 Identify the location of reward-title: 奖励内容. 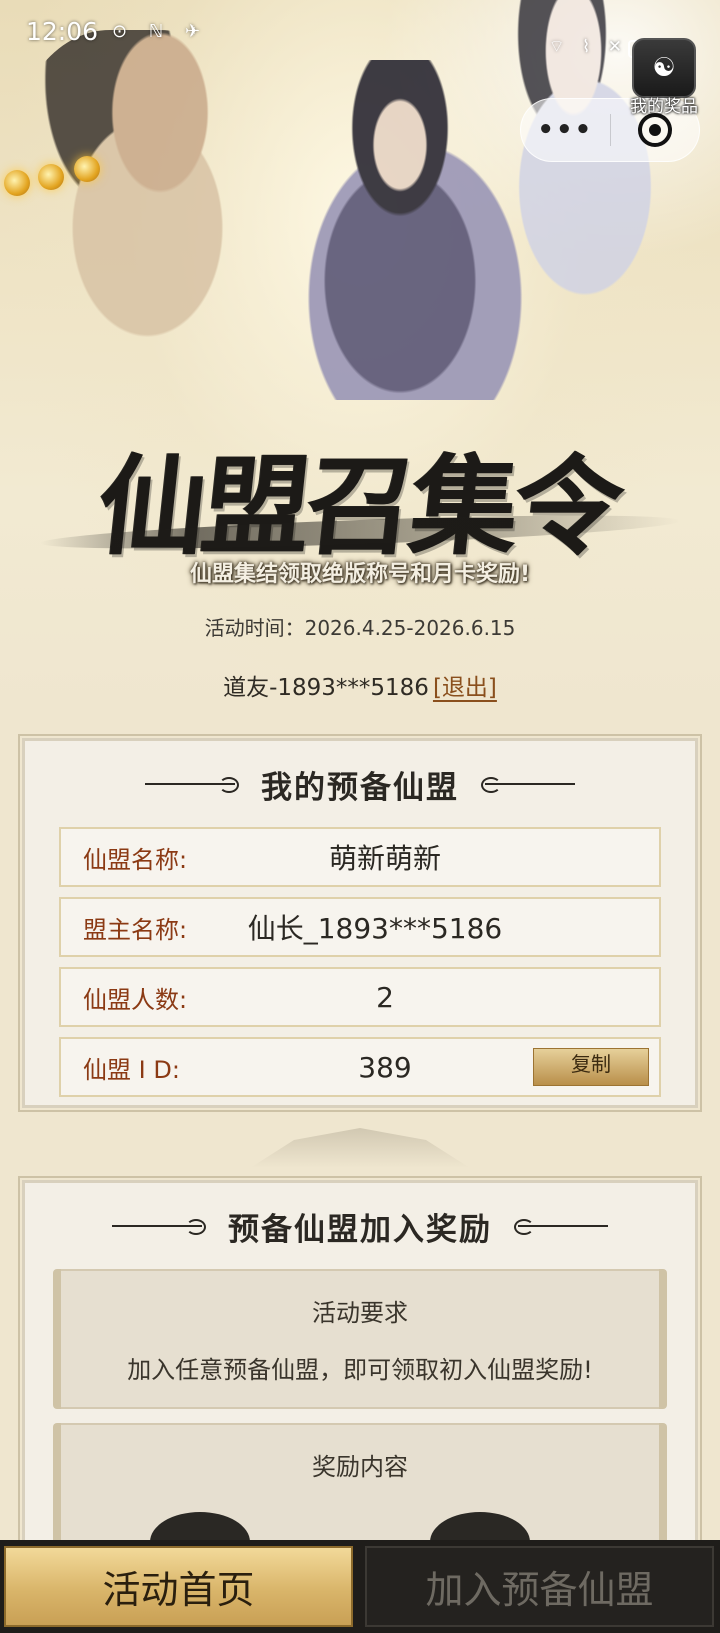
(360, 1467).